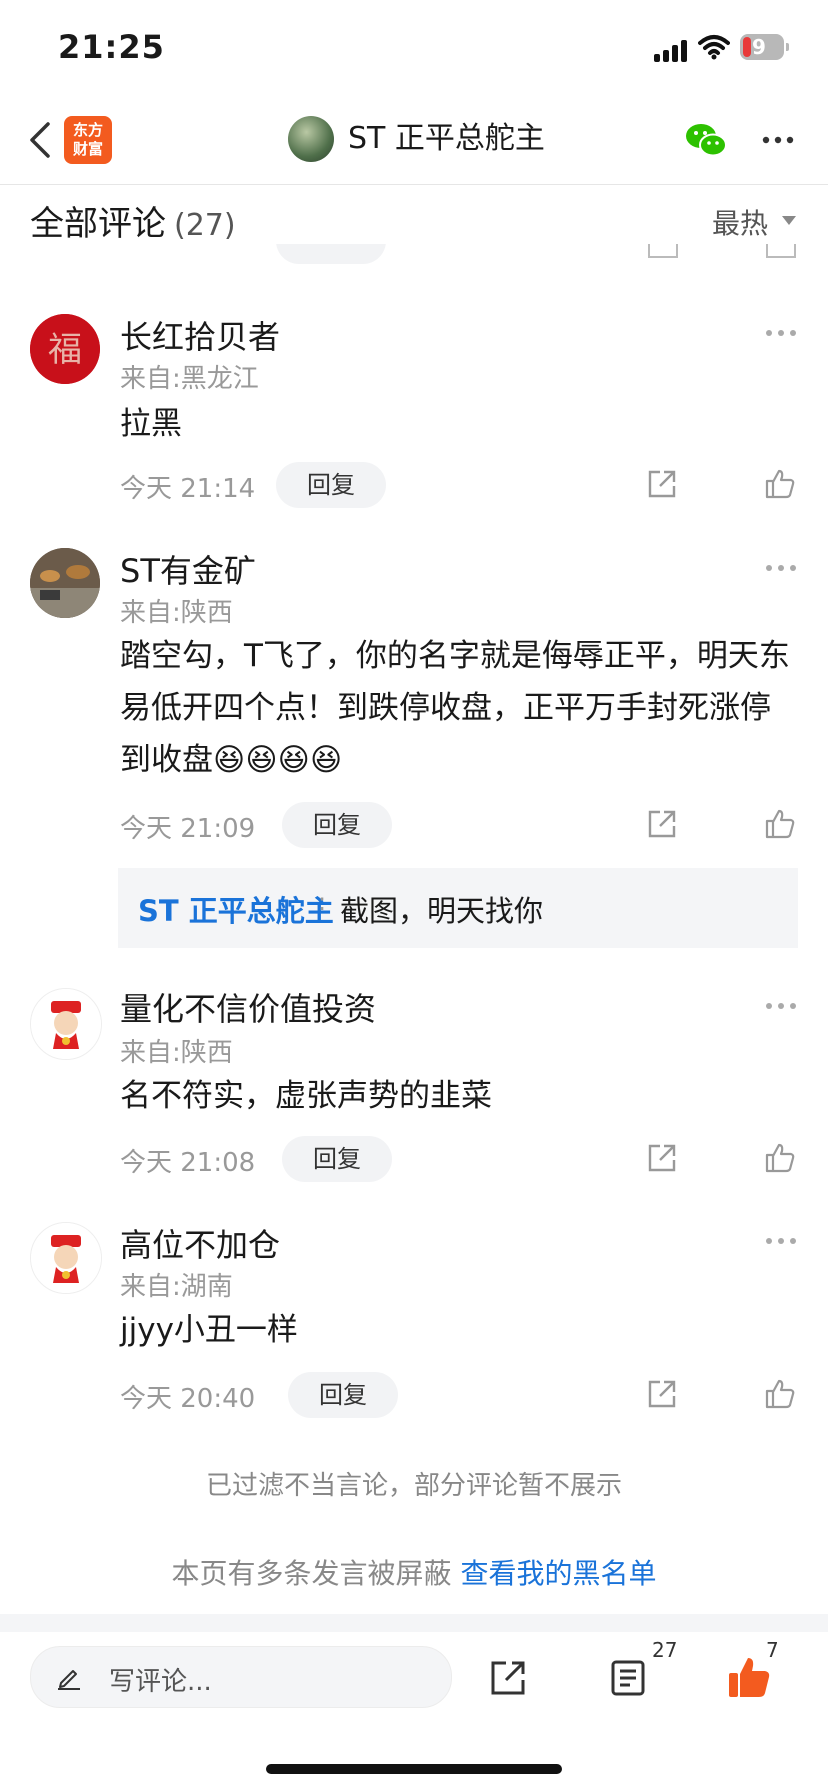  I want to click on comment-username: 高位不加仓, so click(200, 1243).